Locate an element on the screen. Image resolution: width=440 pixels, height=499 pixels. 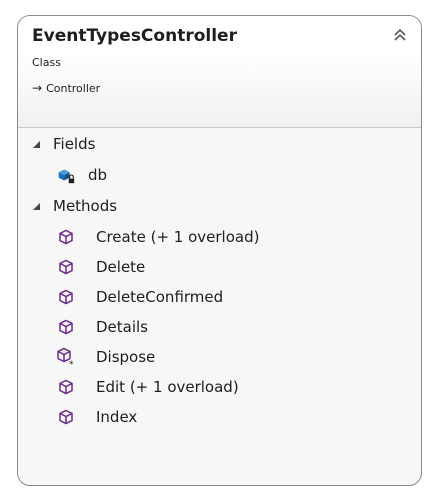
method-item: Create (+ 1 overload) is located at coordinates (219, 237).